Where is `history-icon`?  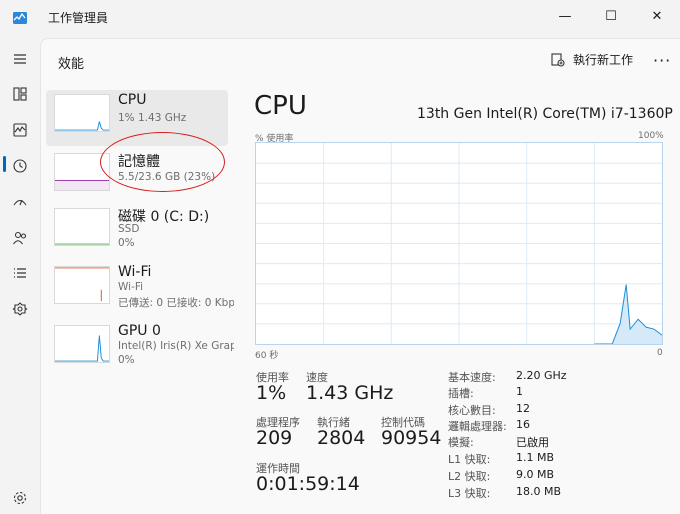 history-icon is located at coordinates (20, 166).